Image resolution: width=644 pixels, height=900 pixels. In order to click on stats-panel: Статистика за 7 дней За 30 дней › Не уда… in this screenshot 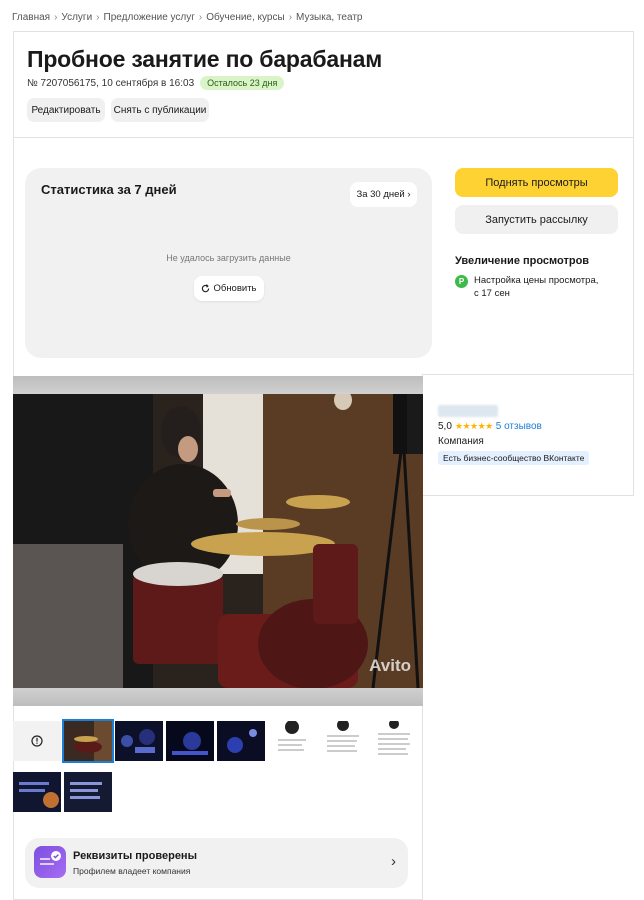, I will do `click(228, 263)`.